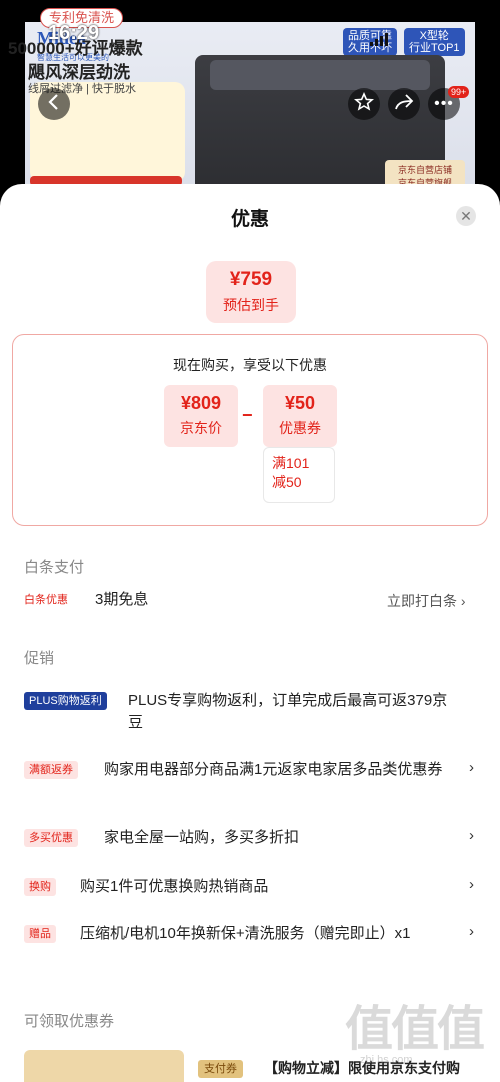 The image size is (500, 1082). I want to click on estimated-price-label: 预估到手, so click(251, 305).